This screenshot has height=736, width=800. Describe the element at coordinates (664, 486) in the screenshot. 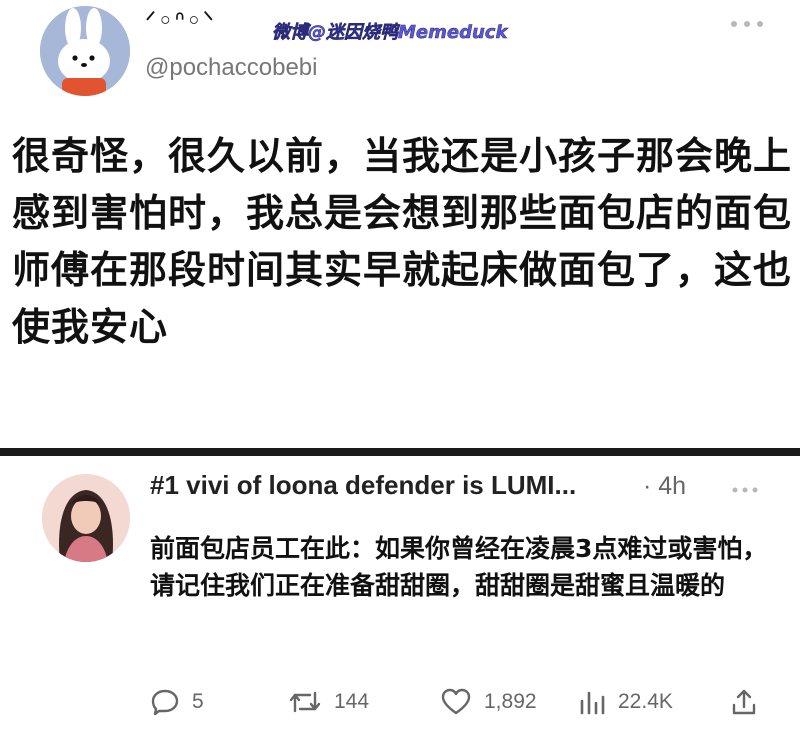

I see `reply-timestamp: · 4h` at that location.